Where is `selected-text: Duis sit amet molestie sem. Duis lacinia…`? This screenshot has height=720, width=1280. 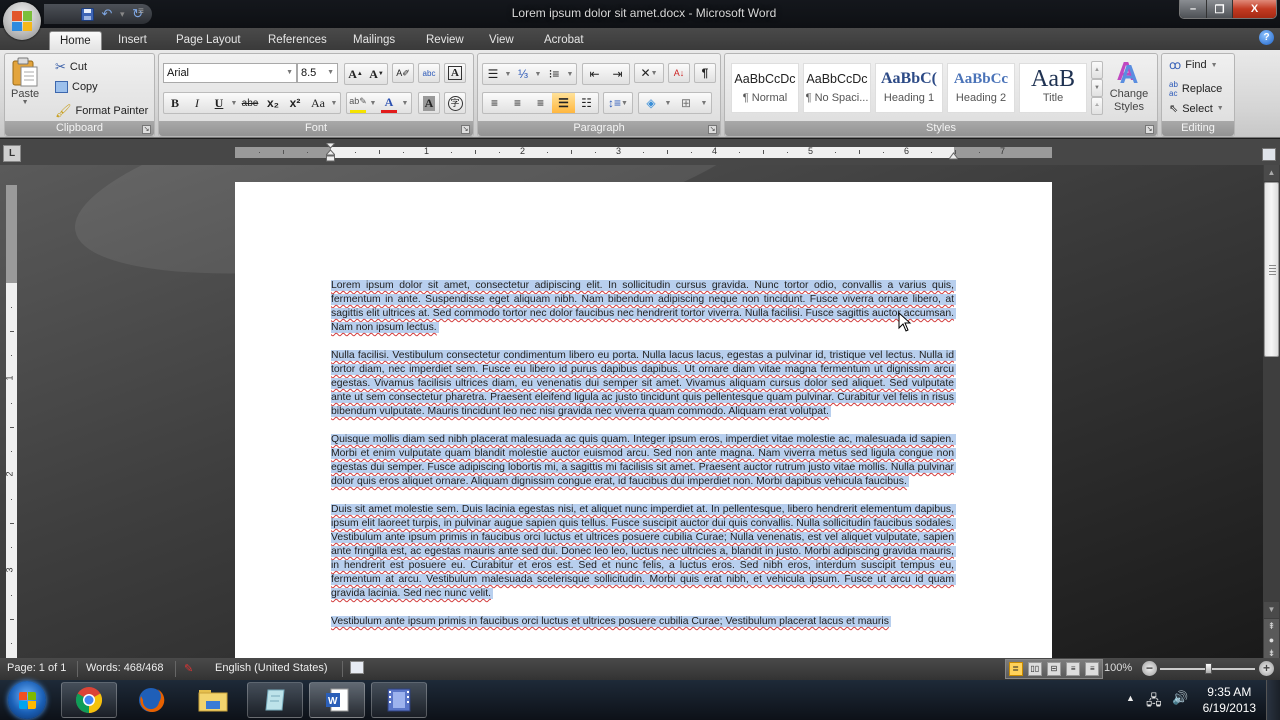 selected-text: Duis sit amet molestie sem. Duis lacinia… is located at coordinates (643, 551).